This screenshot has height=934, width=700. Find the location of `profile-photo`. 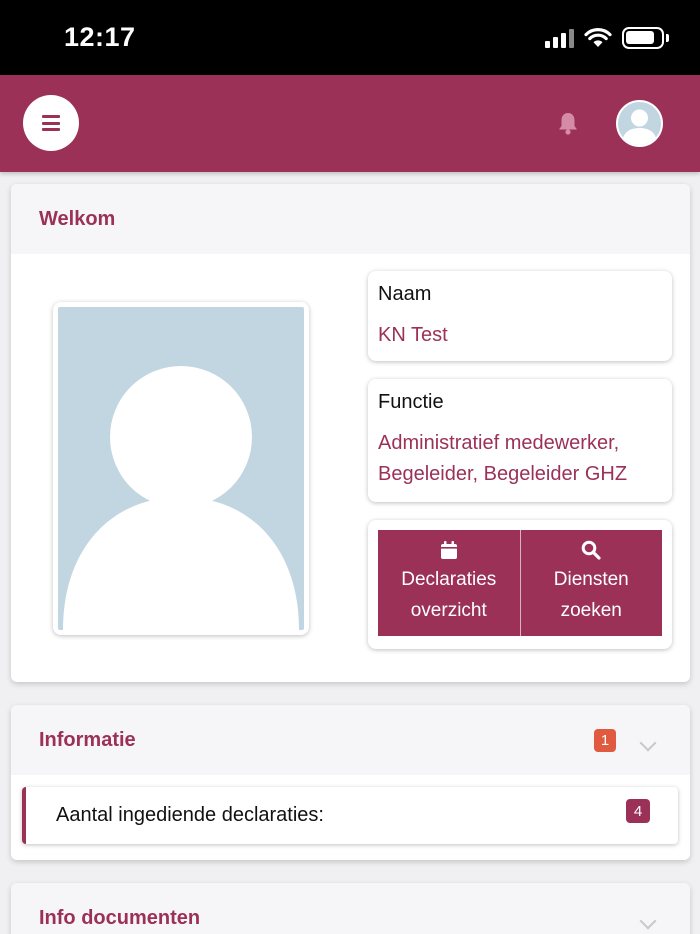

profile-photo is located at coordinates (181, 468).